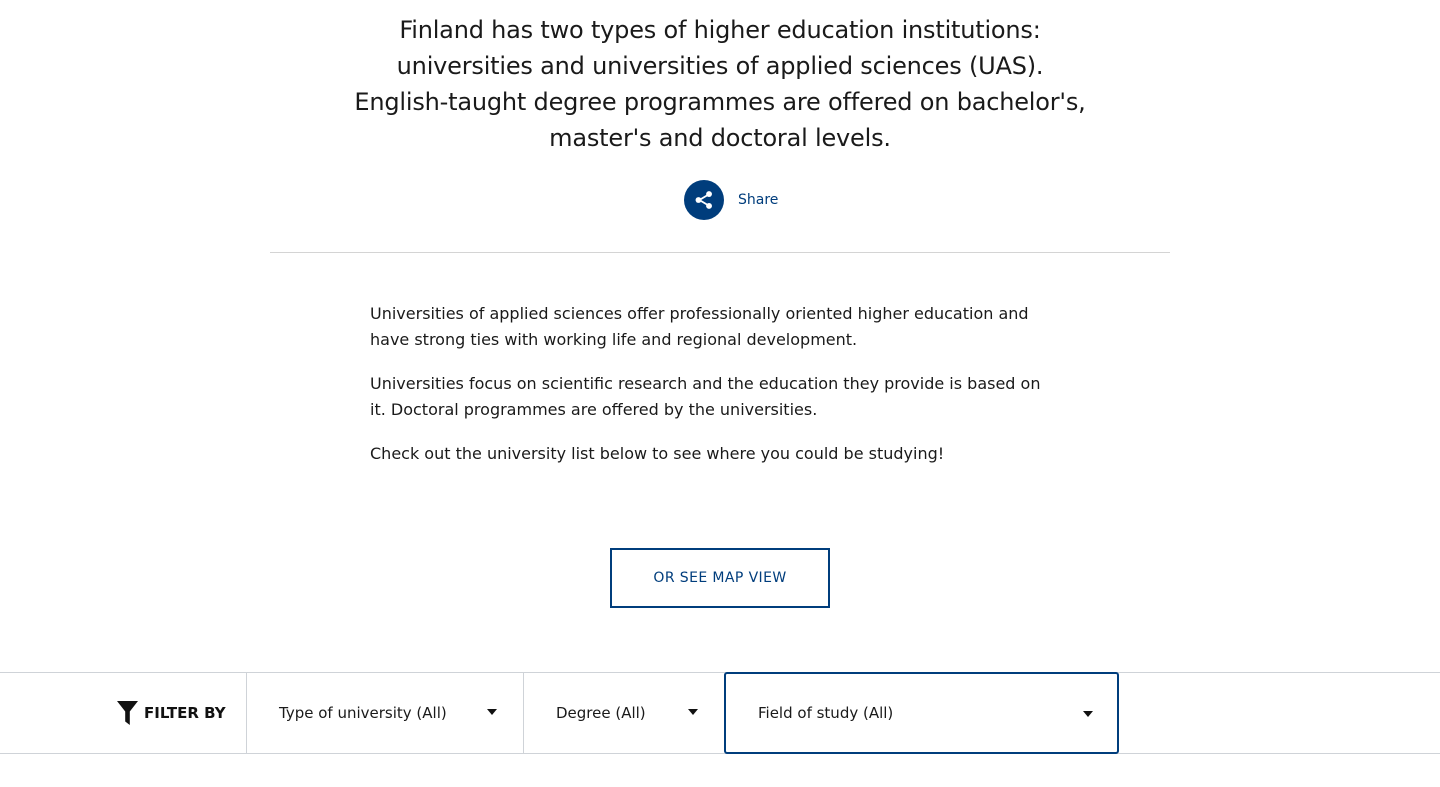 The width and height of the screenshot is (1440, 787). What do you see at coordinates (921, 713) in the screenshot?
I see `field-of-study-select: Field of study (All)` at bounding box center [921, 713].